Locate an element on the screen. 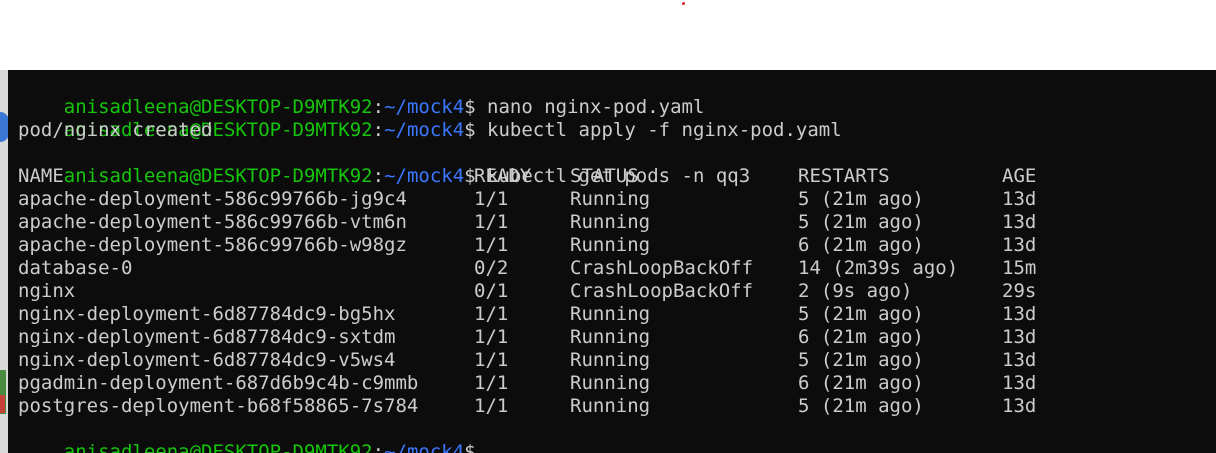  header-ready: READY is located at coordinates (503, 176).